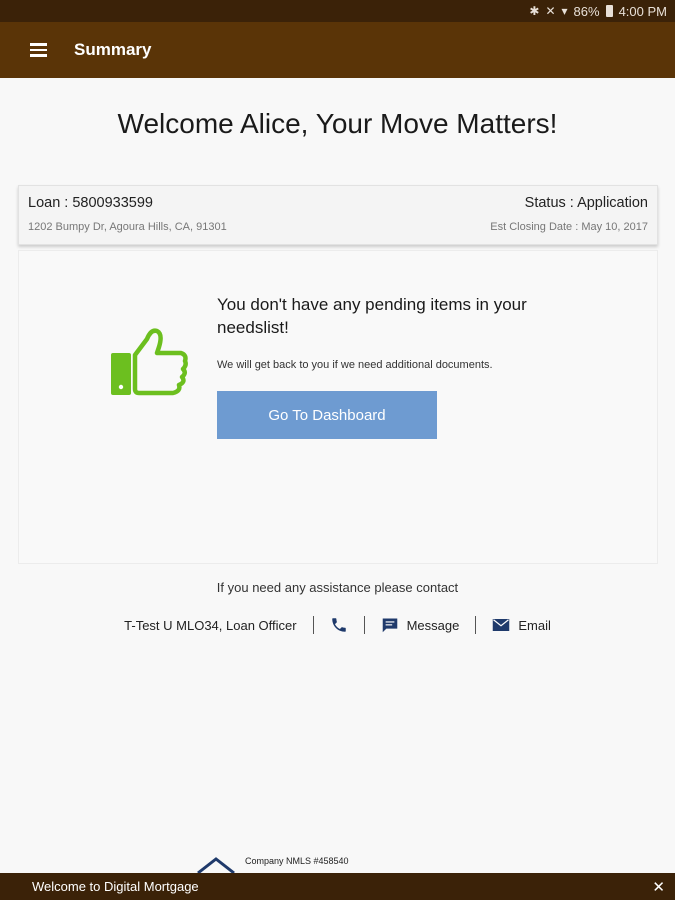 This screenshot has width=675, height=900. I want to click on thumbs-up-icon, so click(149, 362).